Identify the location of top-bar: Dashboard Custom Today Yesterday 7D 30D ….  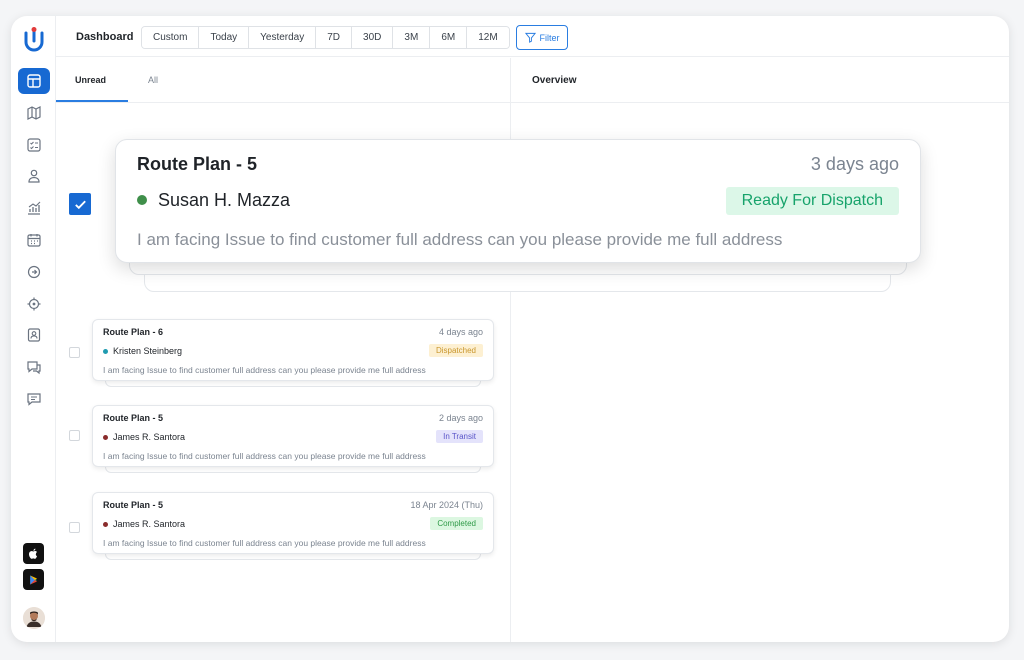
(532, 36).